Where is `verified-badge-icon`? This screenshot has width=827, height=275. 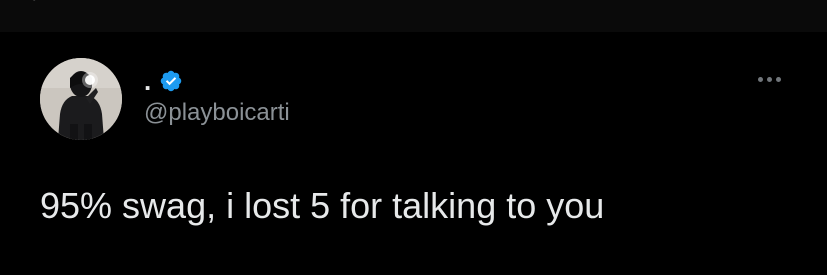
verified-badge-icon is located at coordinates (171, 81).